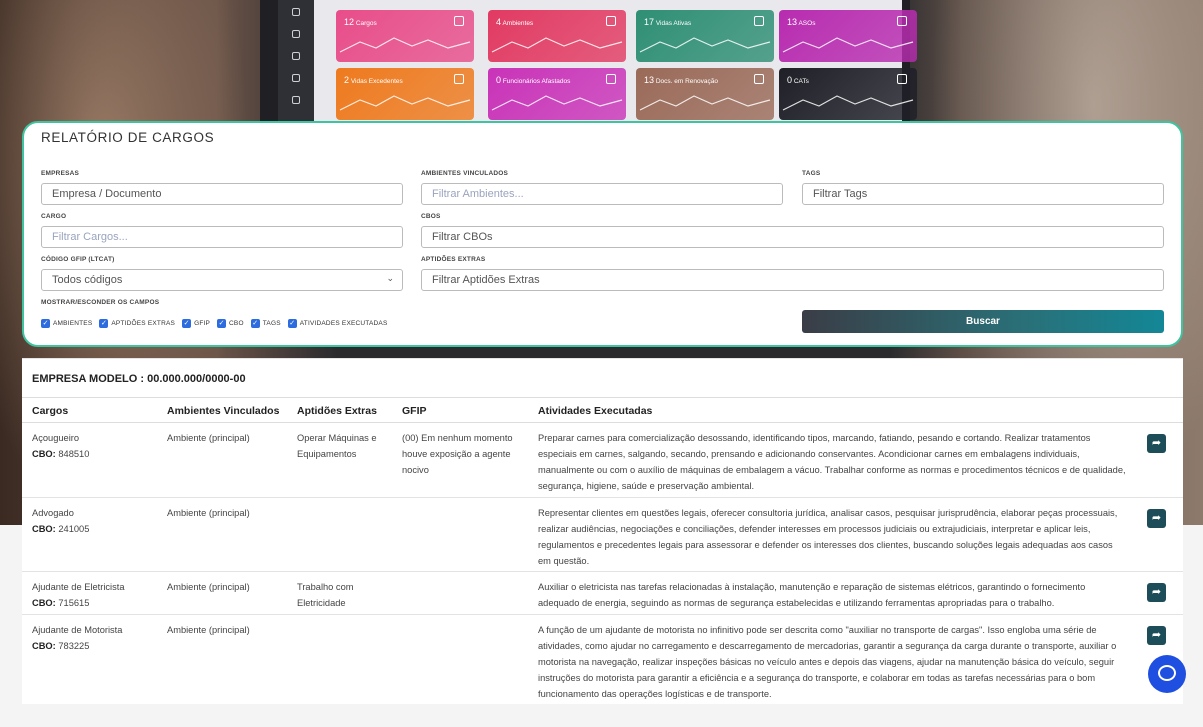  Describe the element at coordinates (222, 280) in the screenshot. I see `gfip-select: Todos códigos ⌄` at that location.